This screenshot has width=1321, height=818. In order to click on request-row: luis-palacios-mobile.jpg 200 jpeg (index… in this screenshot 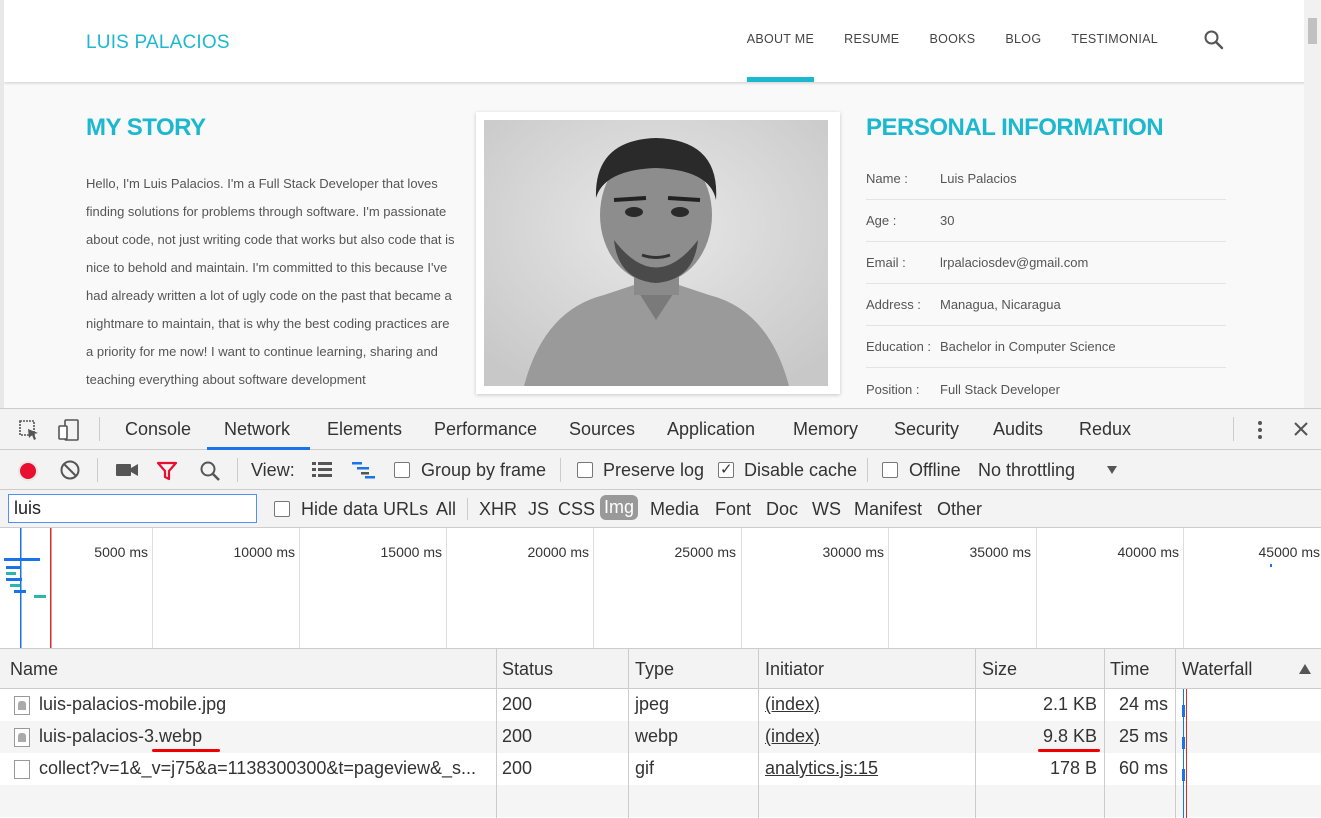, I will do `click(660, 705)`.